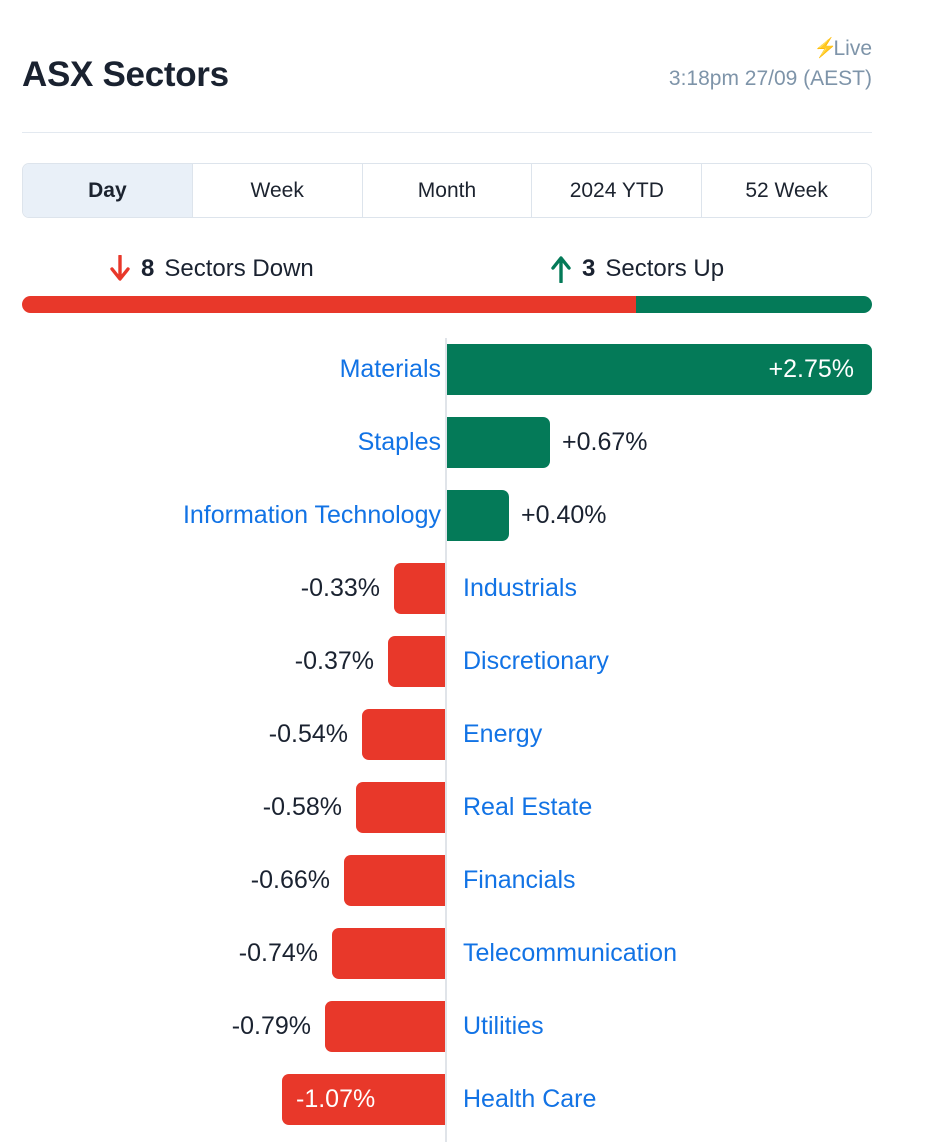  Describe the element at coordinates (502, 734) in the screenshot. I see `sector-label-energy: Energy` at that location.